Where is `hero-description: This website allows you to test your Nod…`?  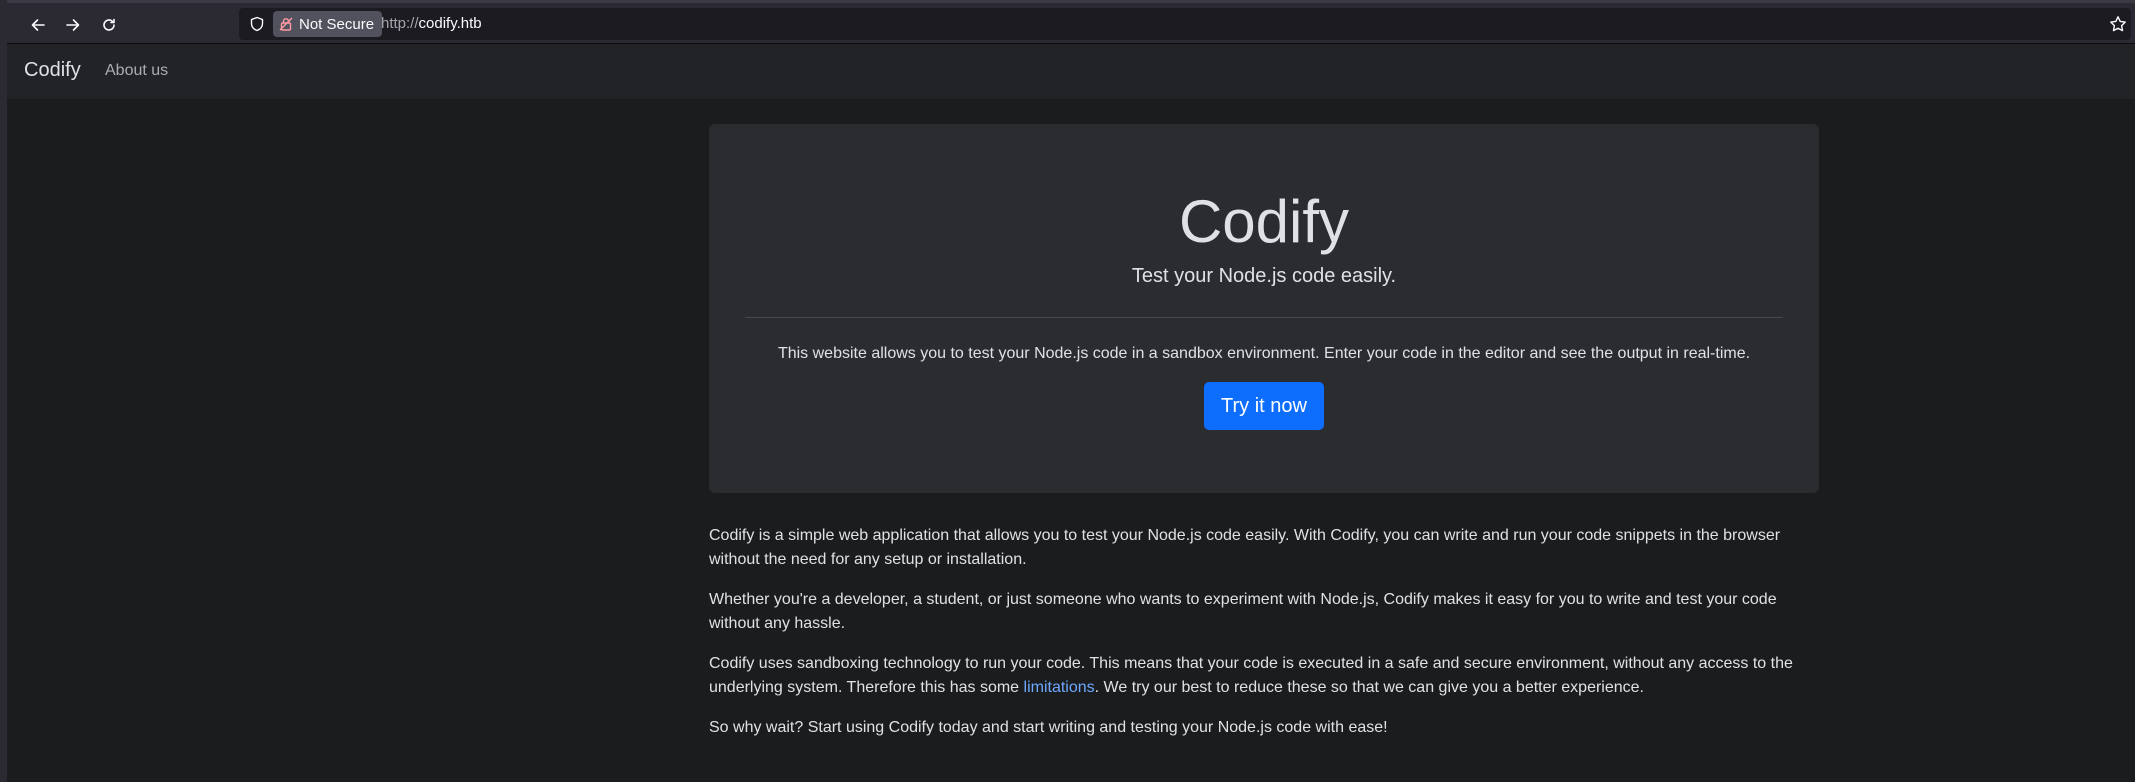
hero-description: This website allows you to test your Nod… is located at coordinates (1264, 353).